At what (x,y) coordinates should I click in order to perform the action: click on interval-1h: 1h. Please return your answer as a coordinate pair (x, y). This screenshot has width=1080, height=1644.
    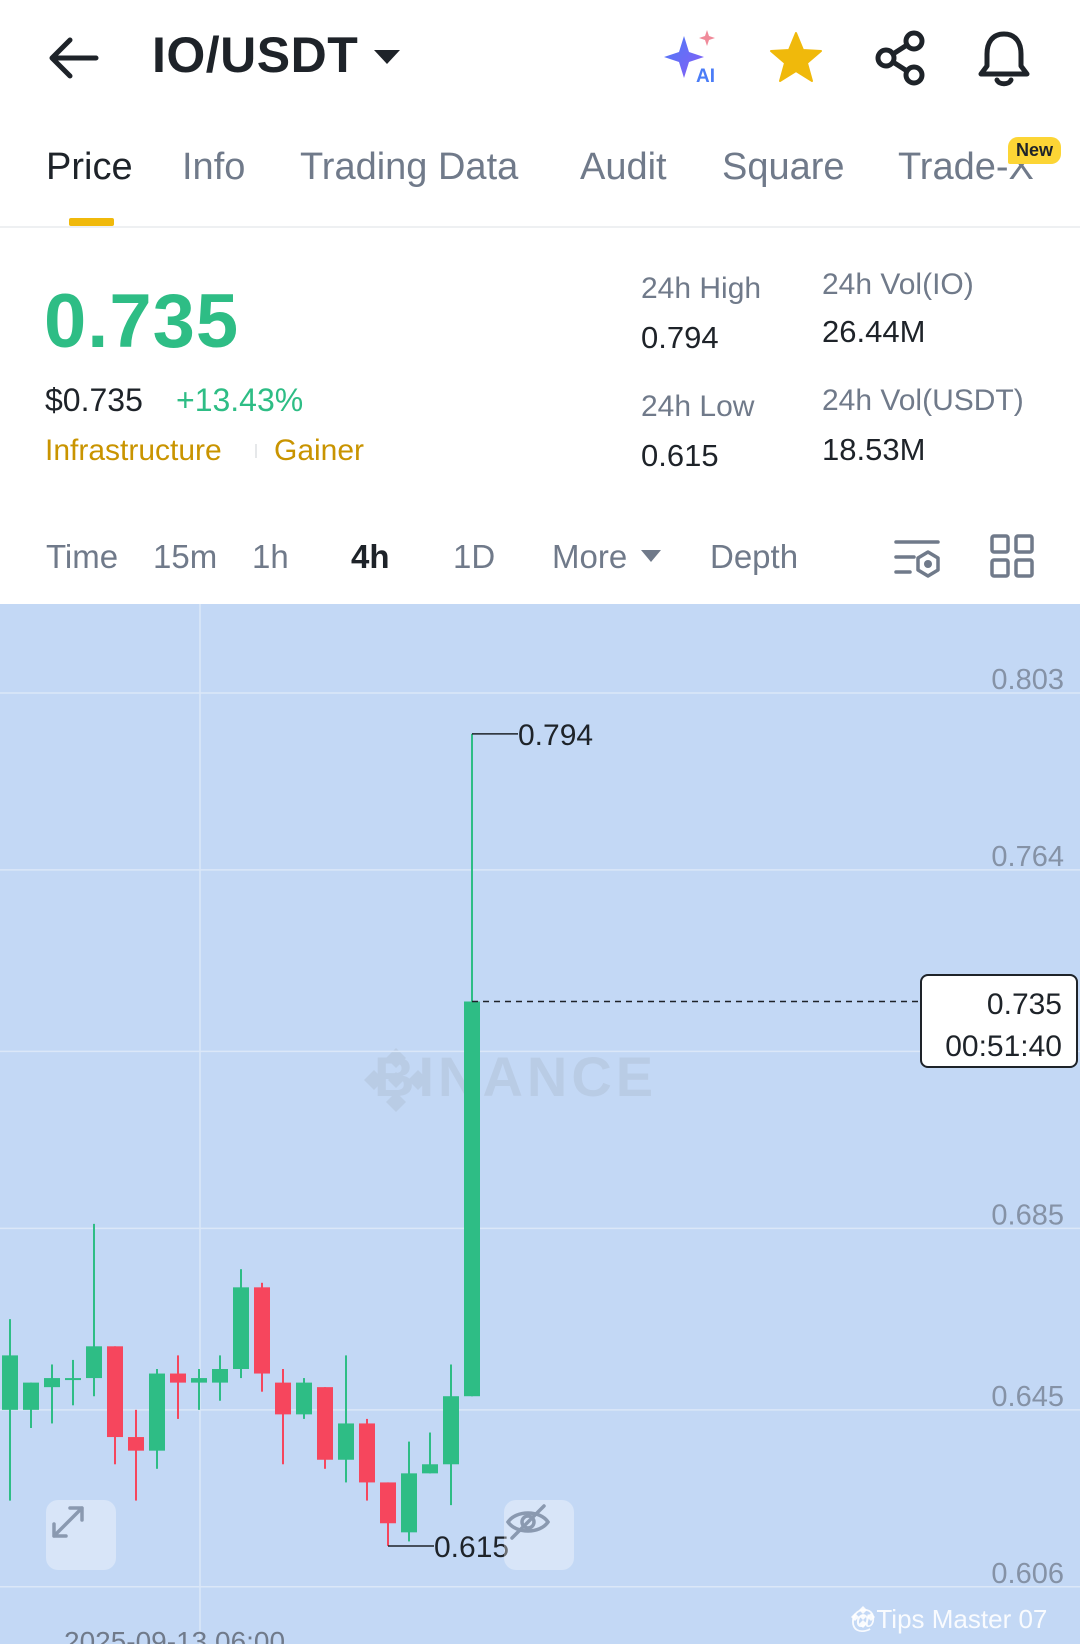
    Looking at the image, I should click on (270, 557).